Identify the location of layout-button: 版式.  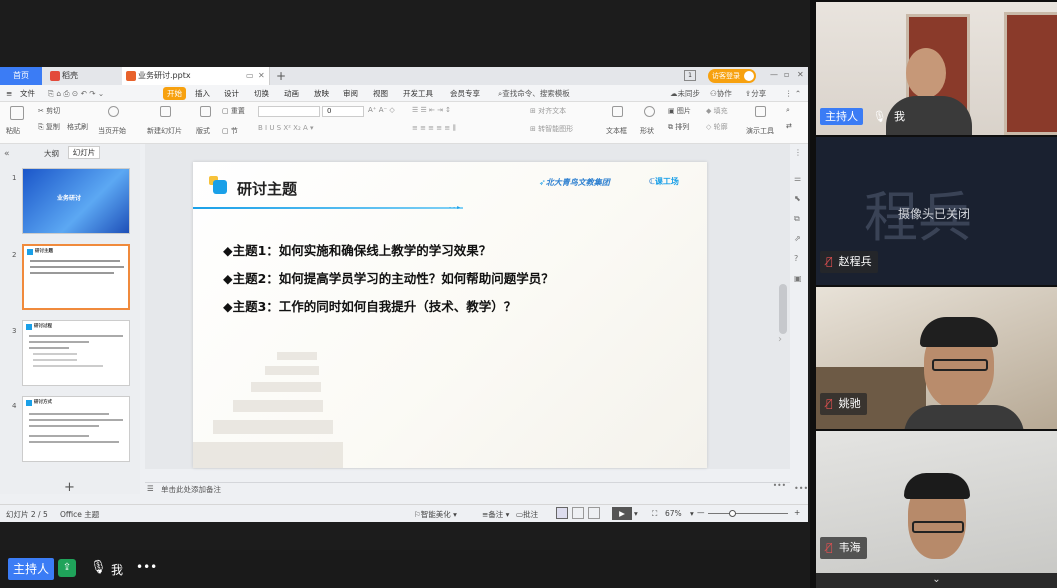
(203, 131).